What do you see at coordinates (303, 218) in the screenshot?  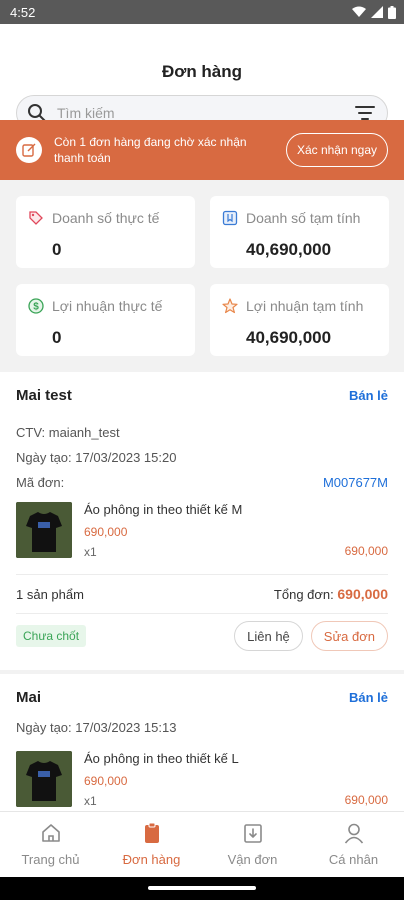 I see `stat-label: Doanh số tạm tính` at bounding box center [303, 218].